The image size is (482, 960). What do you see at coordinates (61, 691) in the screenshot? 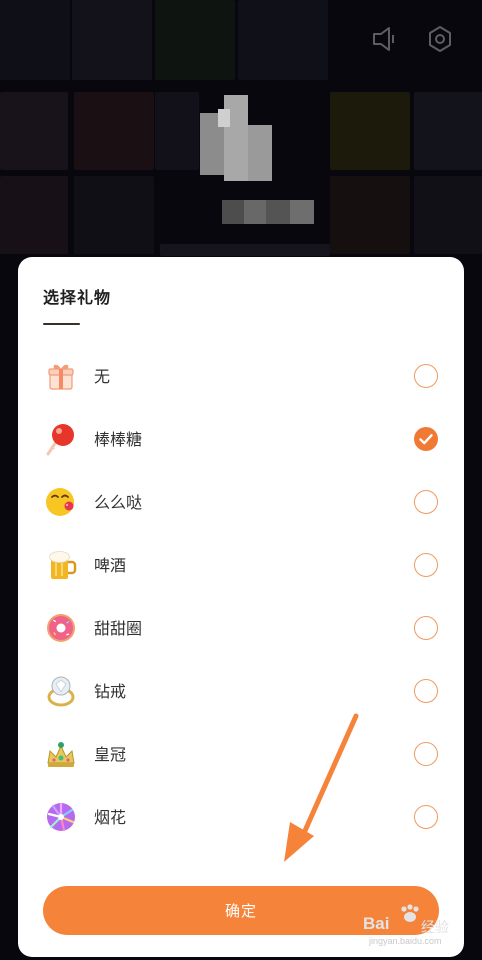
I see `diamond-ring-icon` at bounding box center [61, 691].